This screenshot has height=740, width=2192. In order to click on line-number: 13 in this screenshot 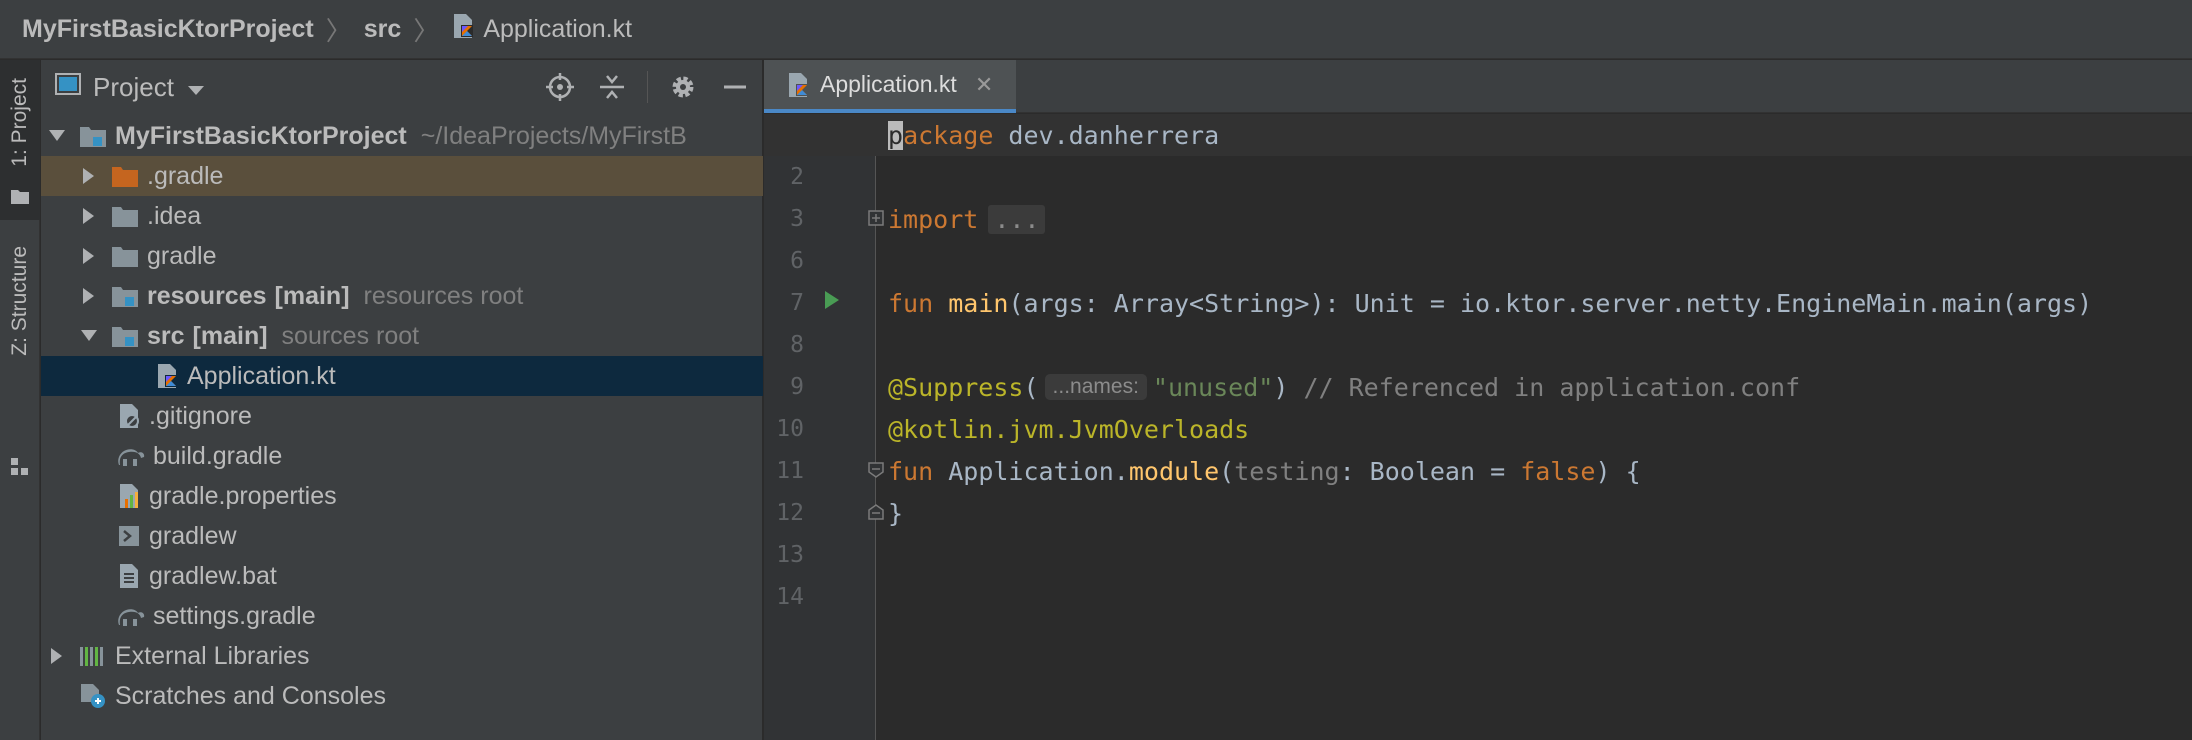, I will do `click(790, 555)`.